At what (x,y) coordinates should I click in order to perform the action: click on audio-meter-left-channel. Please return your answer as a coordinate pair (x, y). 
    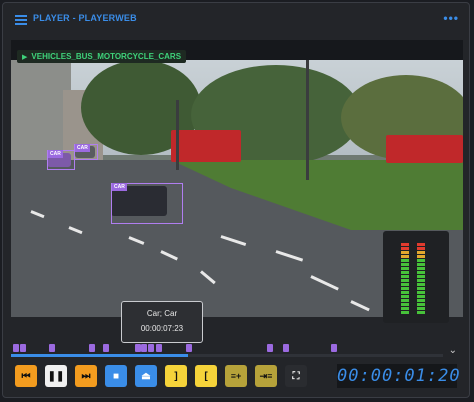
    Looking at the image, I should click on (405, 279).